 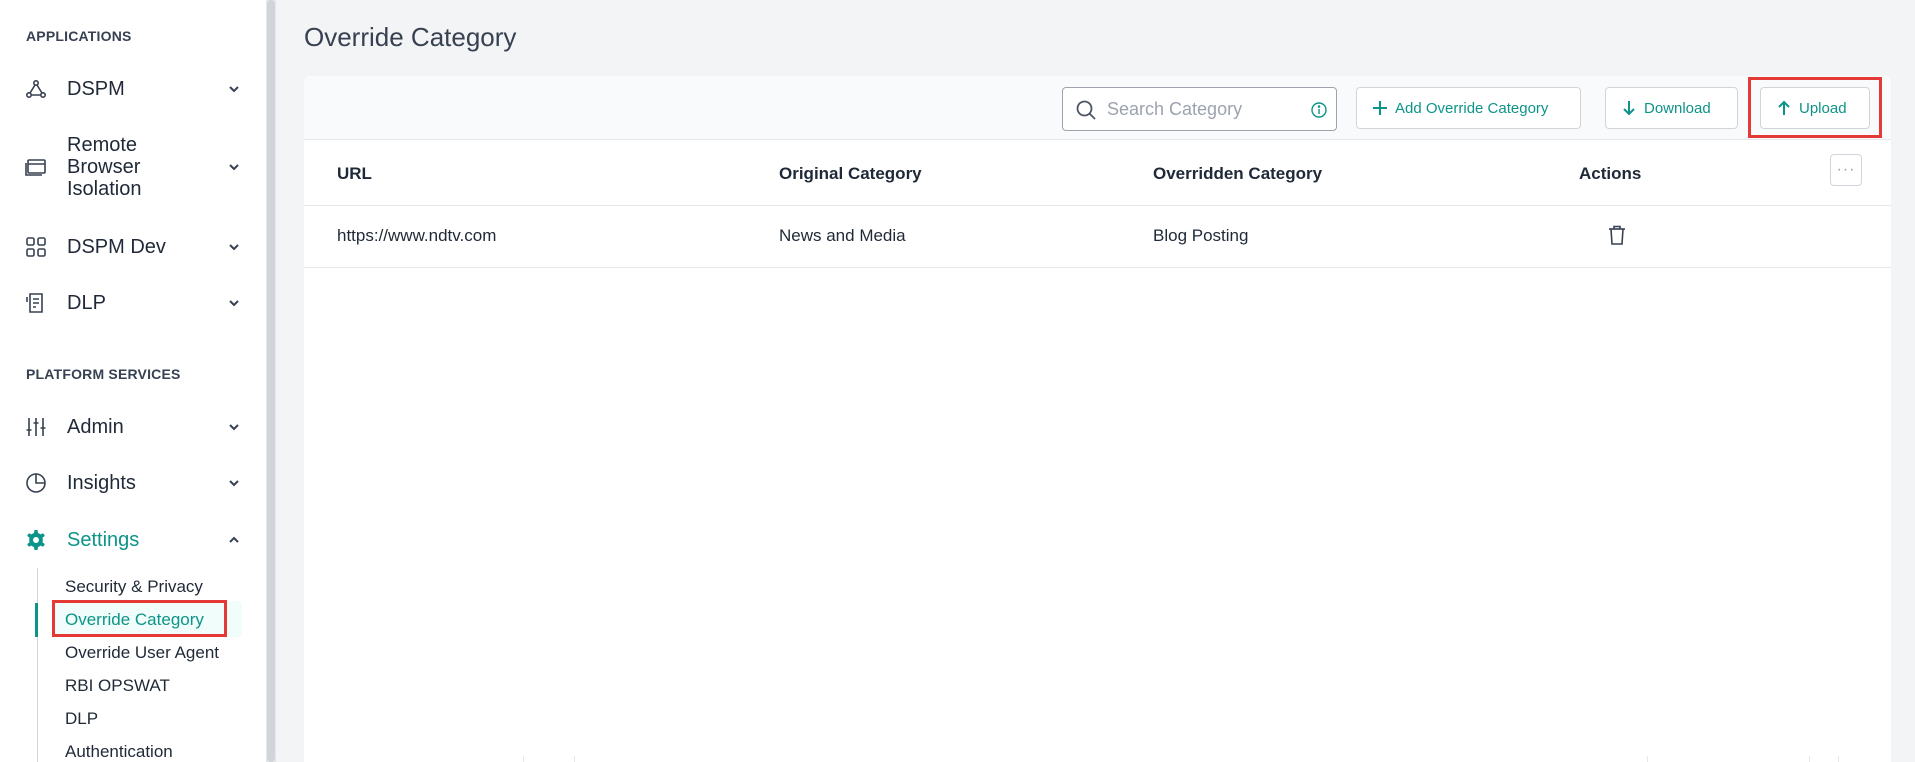 I want to click on submenu-item-override-user-agent: Override User Agent, so click(x=142, y=653).